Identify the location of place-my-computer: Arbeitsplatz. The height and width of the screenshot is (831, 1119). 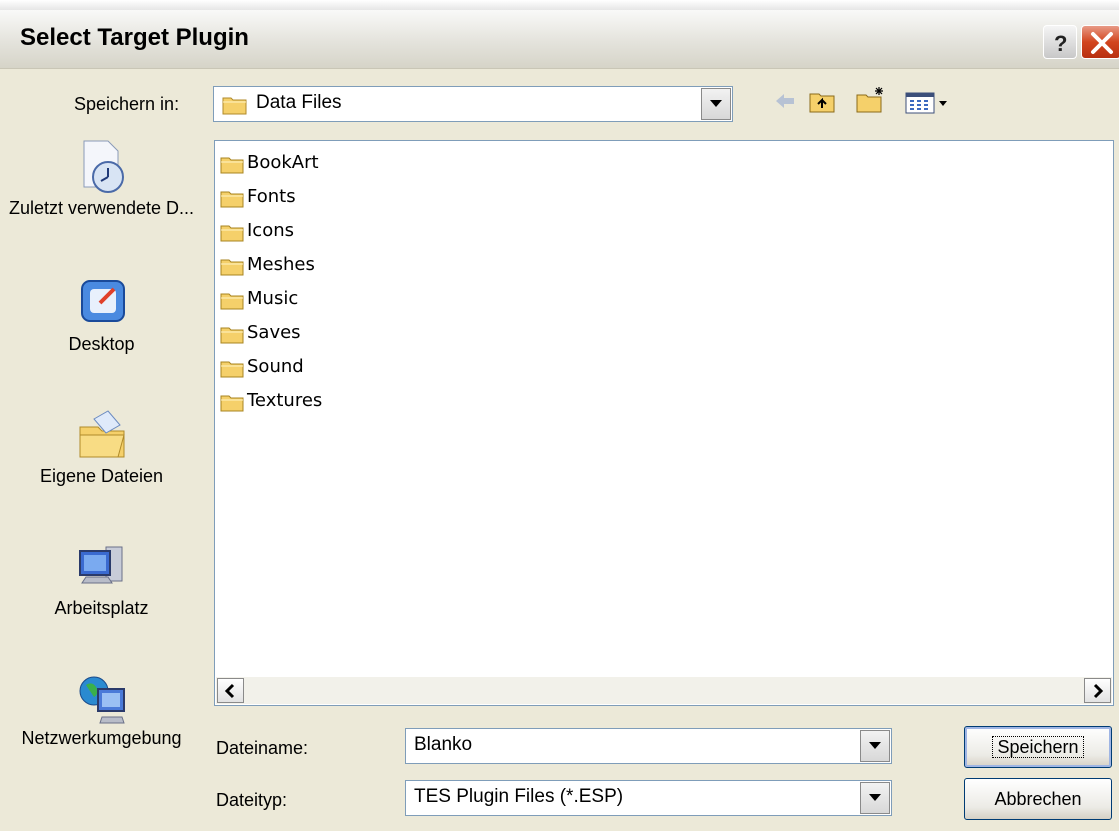
(101, 578).